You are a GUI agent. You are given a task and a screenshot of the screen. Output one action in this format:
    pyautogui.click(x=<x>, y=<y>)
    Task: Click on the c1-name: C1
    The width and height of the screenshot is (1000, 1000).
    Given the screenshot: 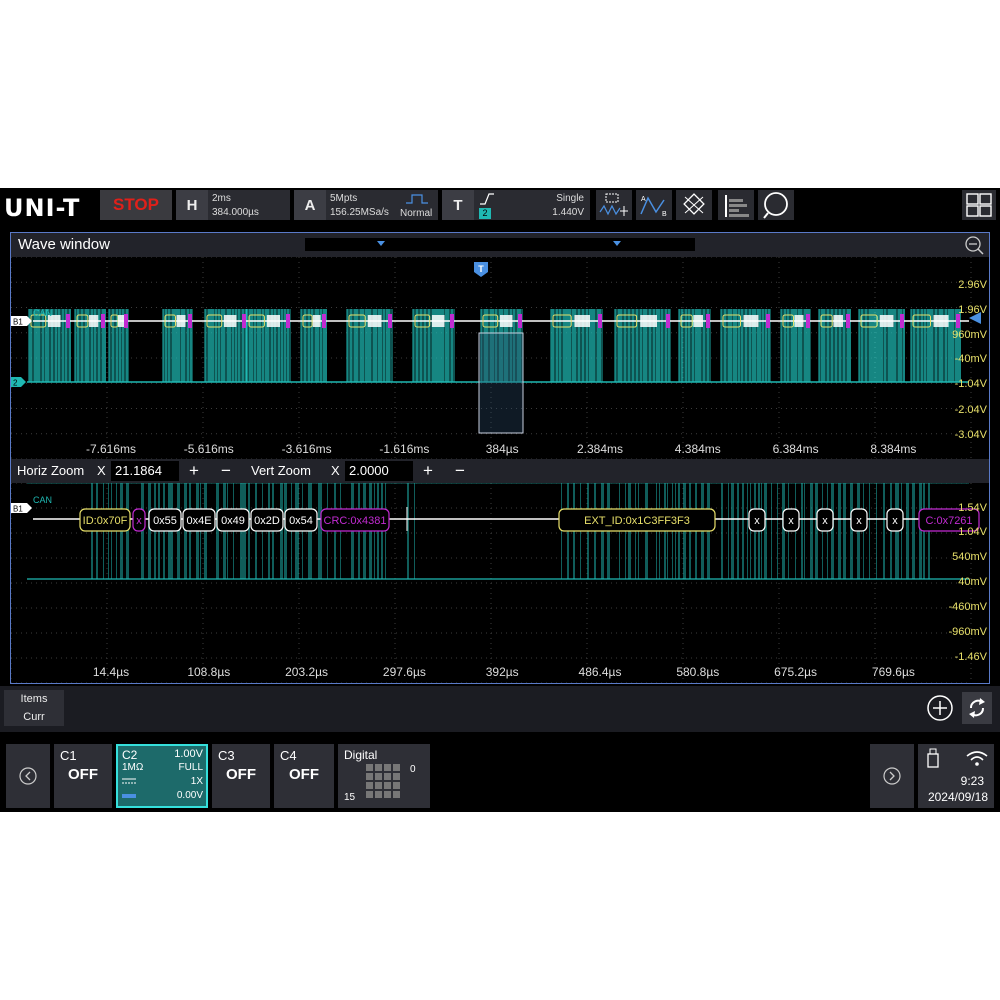 What is the action you would take?
    pyautogui.click(x=68, y=755)
    